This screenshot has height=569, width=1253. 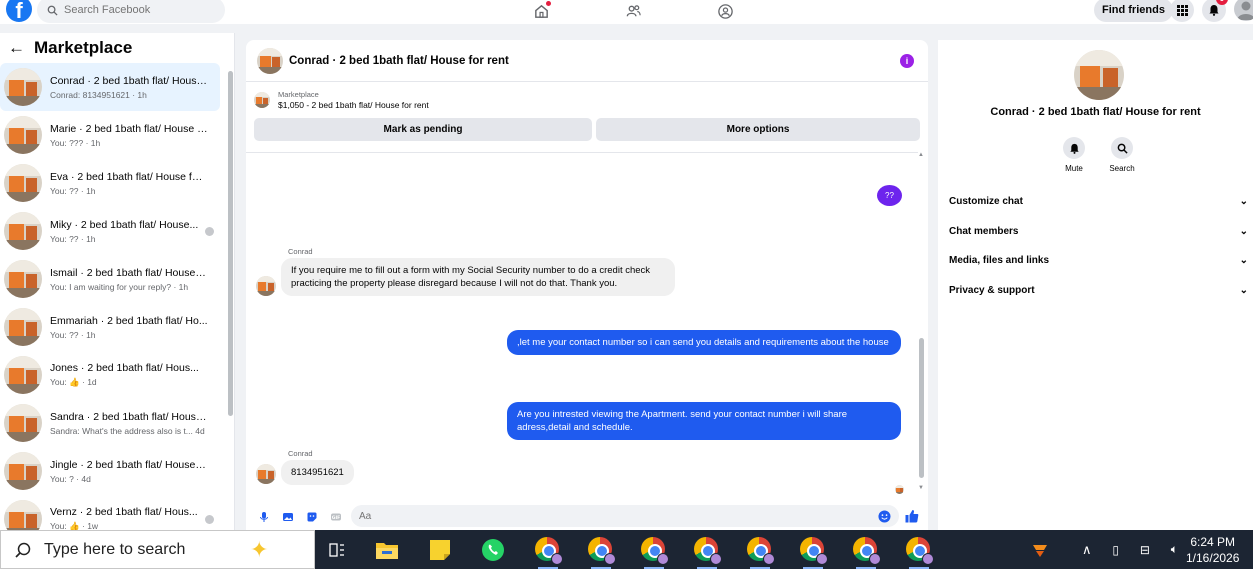 What do you see at coordinates (633, 11) in the screenshot?
I see `friends-icon` at bounding box center [633, 11].